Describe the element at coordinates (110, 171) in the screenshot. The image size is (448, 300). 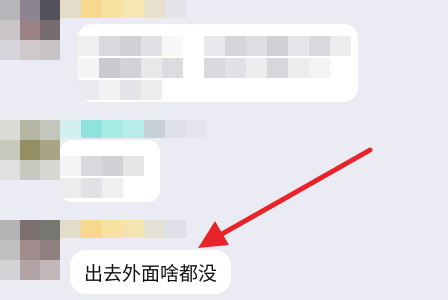
I see `message-bubble` at that location.